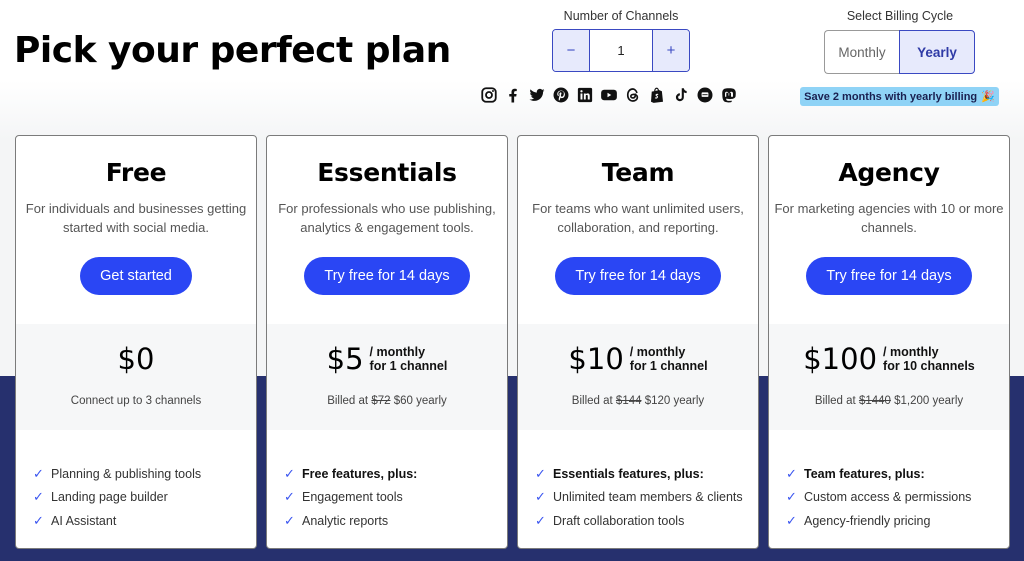  Describe the element at coordinates (988, 97) in the screenshot. I see `party-popper-icon: 🎉` at that location.